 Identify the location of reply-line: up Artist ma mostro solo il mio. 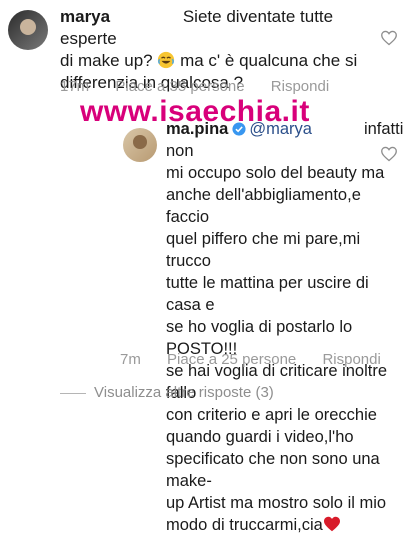
(276, 503).